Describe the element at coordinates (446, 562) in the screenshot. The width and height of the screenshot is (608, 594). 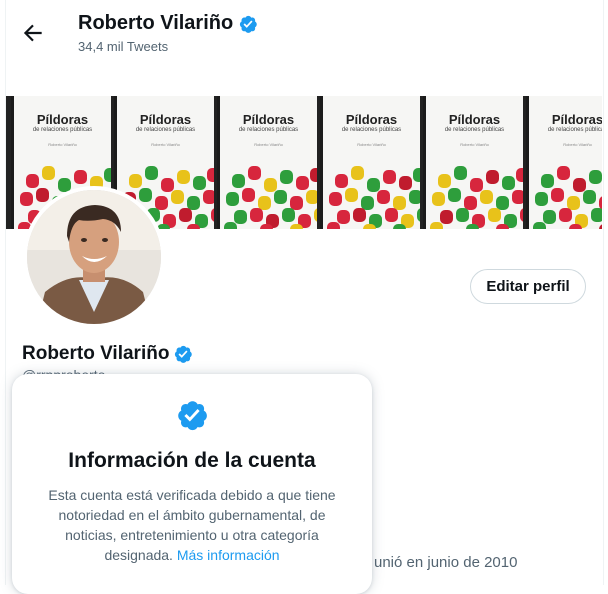
I see `joined-date: unió en junio de 2010` at that location.